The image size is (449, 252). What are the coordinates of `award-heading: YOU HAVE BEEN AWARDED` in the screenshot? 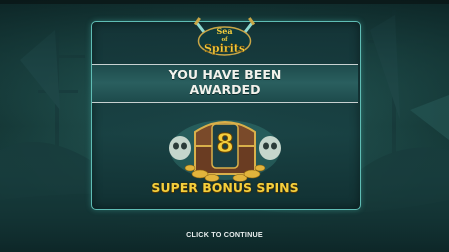 It's located at (225, 82).